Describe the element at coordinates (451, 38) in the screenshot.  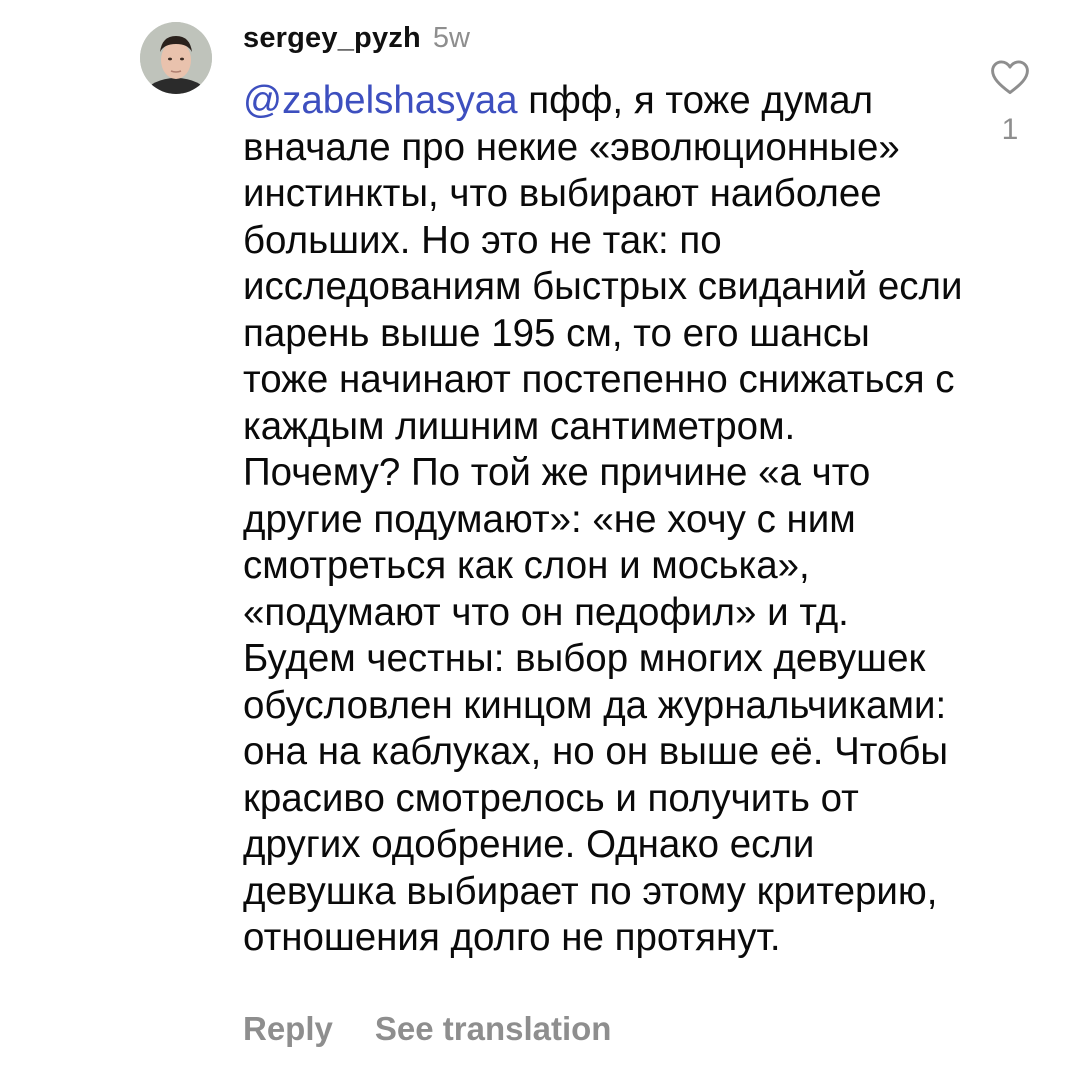
I see `timestamp: 5w` at that location.